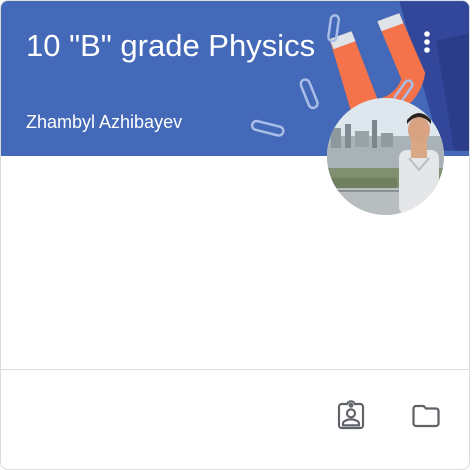 This screenshot has height=470, width=472. I want to click on assignment-ind-icon, so click(351, 415).